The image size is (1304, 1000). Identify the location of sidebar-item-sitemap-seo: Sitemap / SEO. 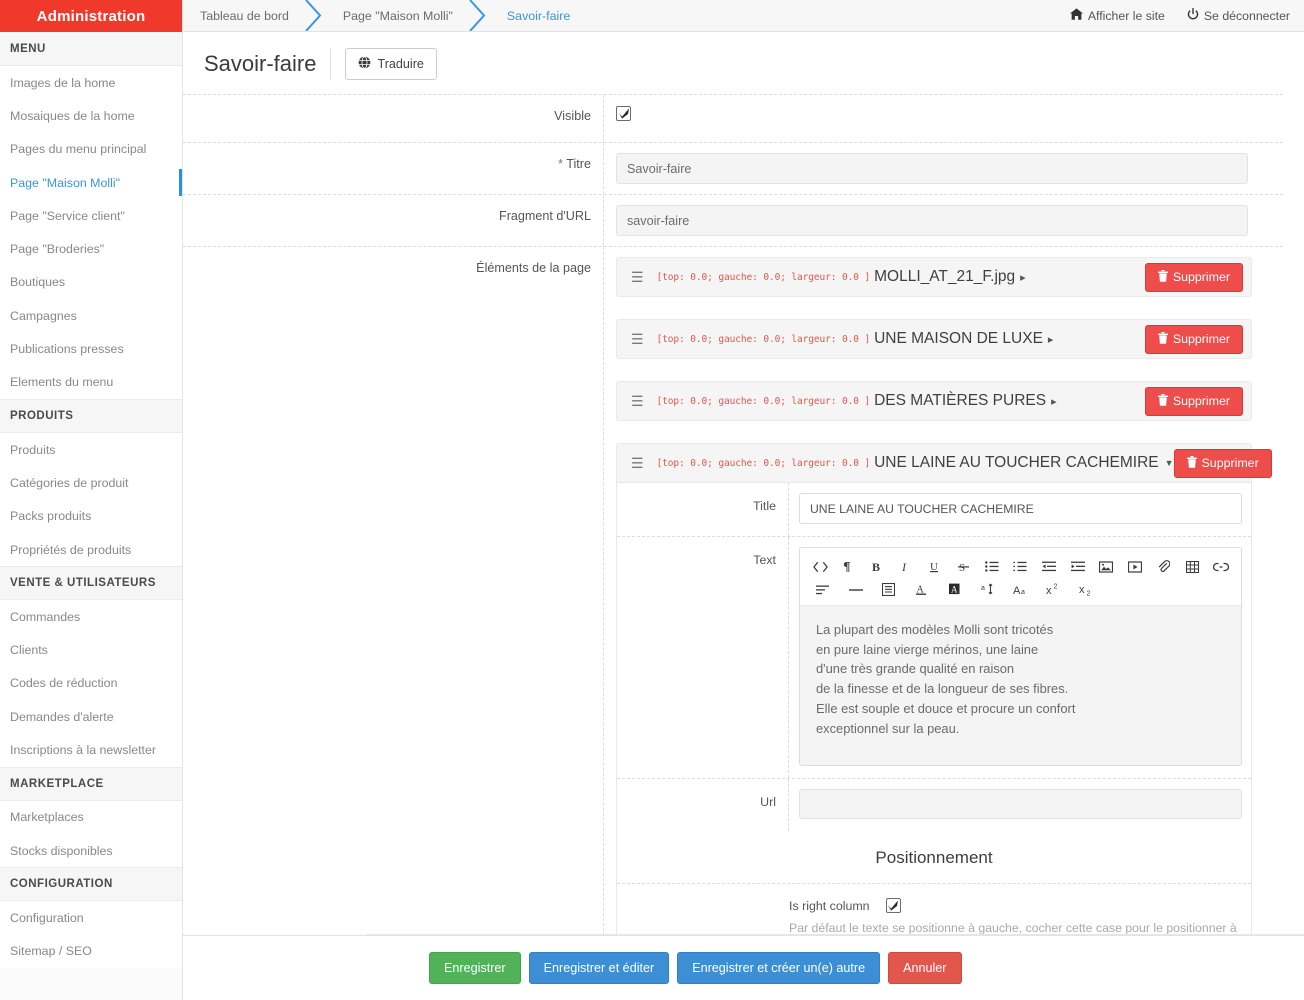
(91, 951).